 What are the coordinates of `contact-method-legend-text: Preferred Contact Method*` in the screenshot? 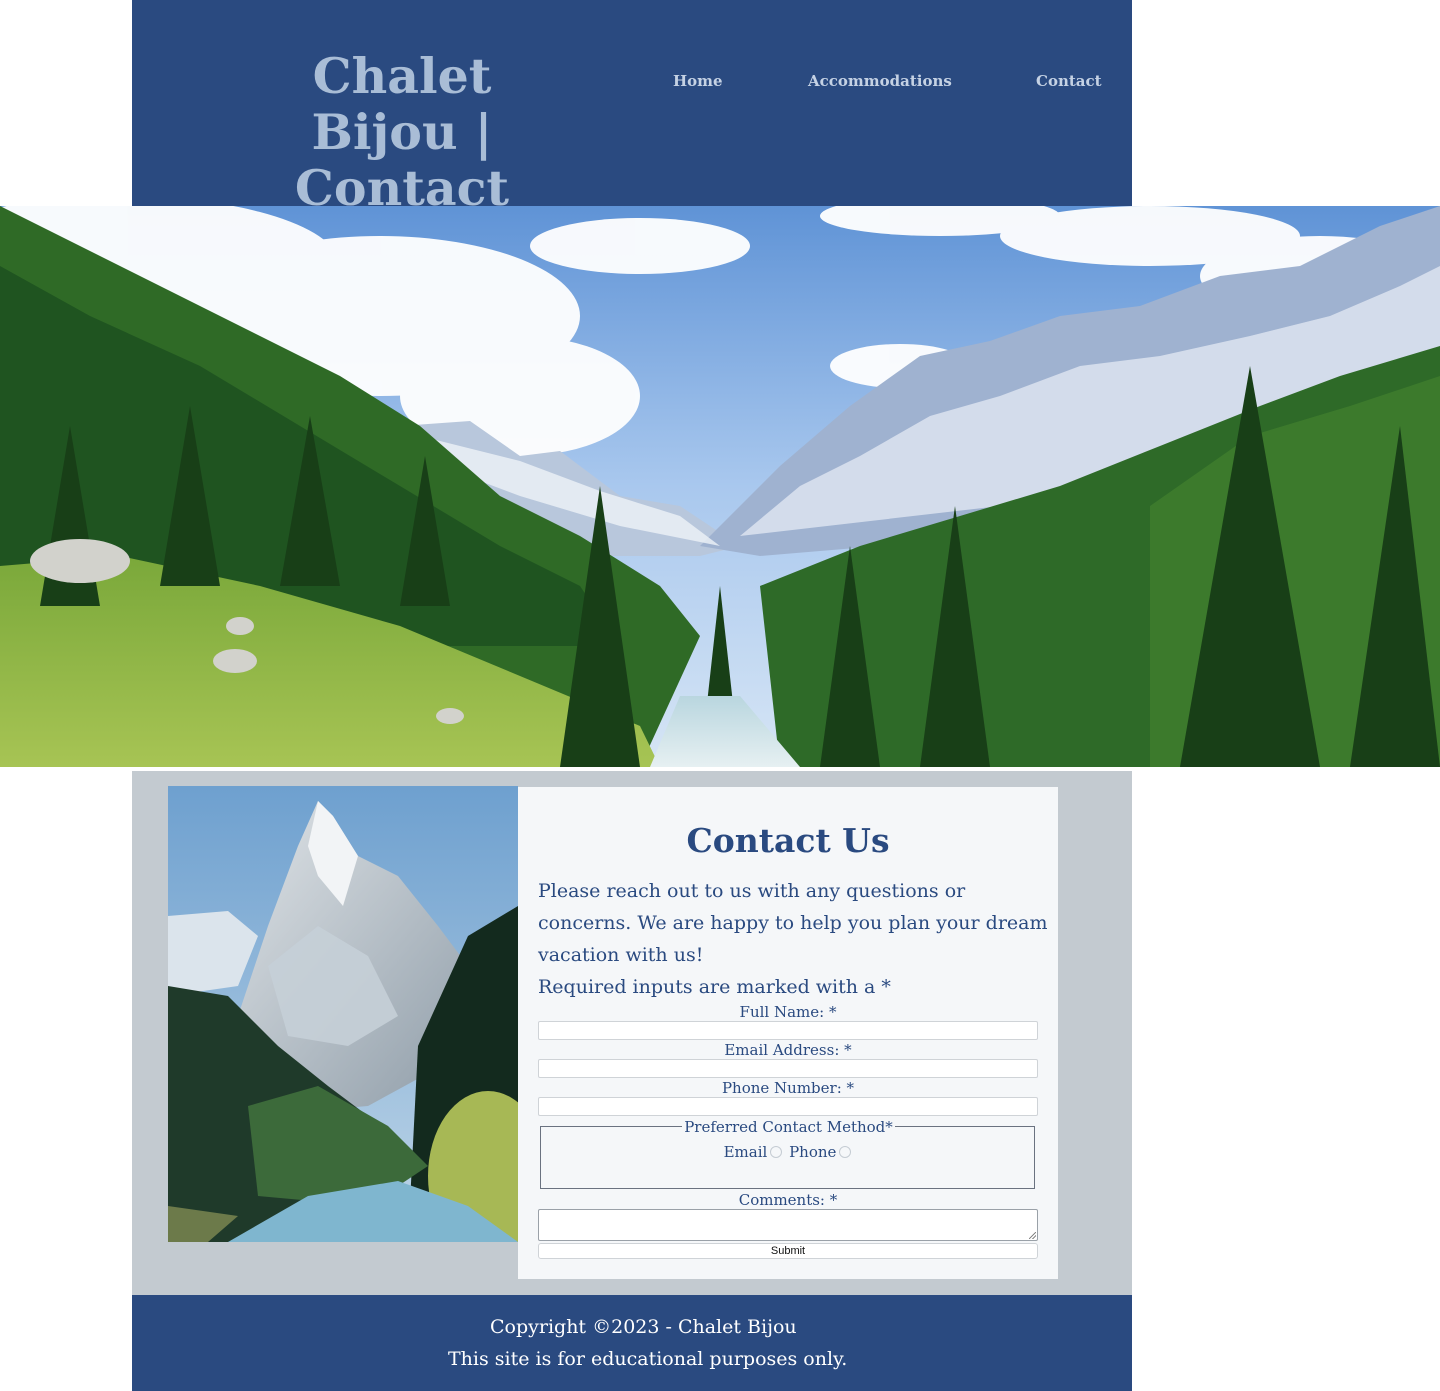 It's located at (788, 1127).